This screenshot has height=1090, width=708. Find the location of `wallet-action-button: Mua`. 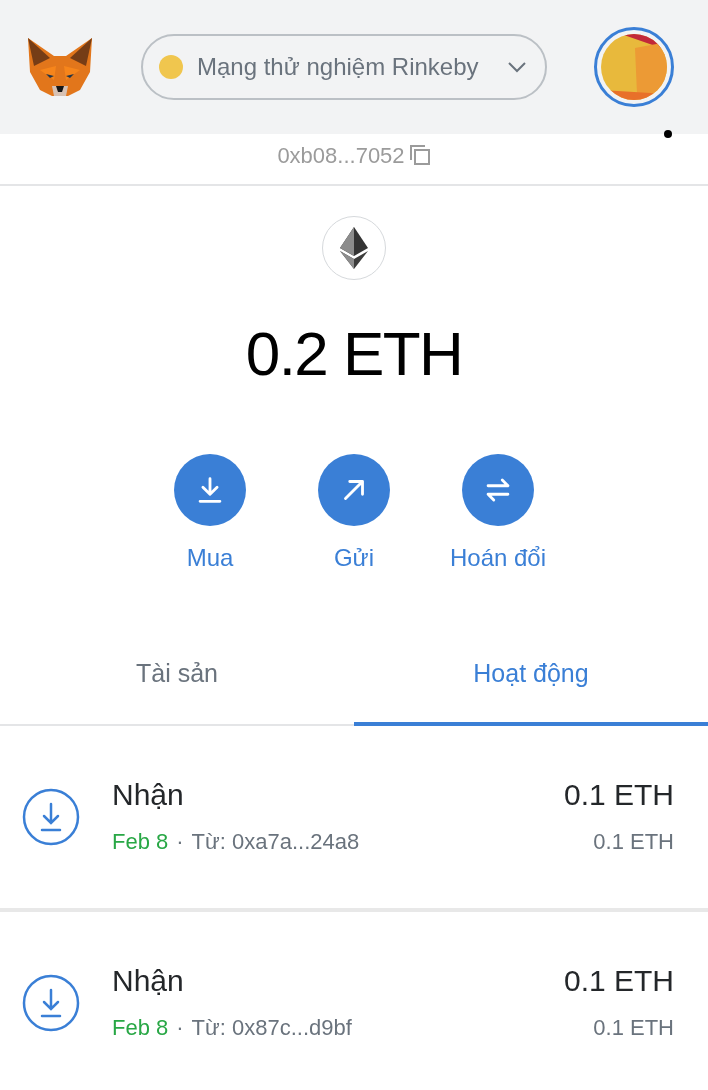

wallet-action-button: Mua is located at coordinates (210, 515).